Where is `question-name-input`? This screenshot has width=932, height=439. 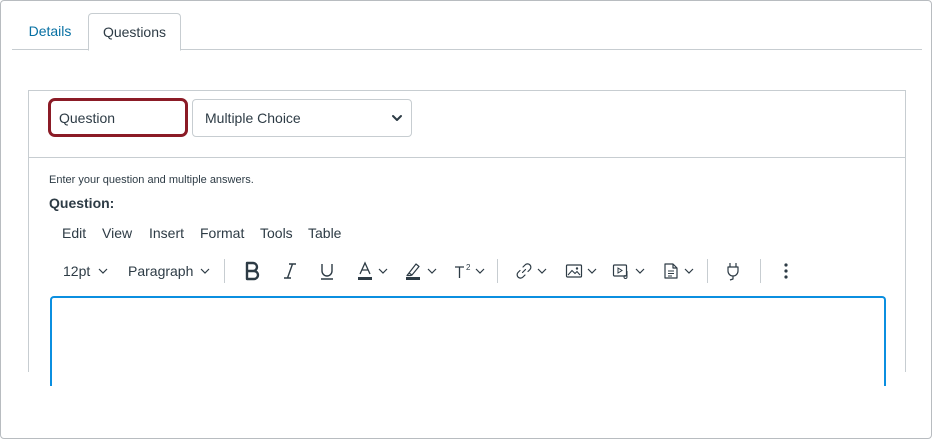 question-name-input is located at coordinates (118, 117).